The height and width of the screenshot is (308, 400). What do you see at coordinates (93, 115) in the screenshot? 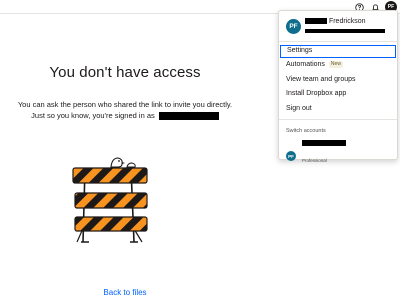
I see `signed-in-text: Just so you know, you're signed in as` at bounding box center [93, 115].